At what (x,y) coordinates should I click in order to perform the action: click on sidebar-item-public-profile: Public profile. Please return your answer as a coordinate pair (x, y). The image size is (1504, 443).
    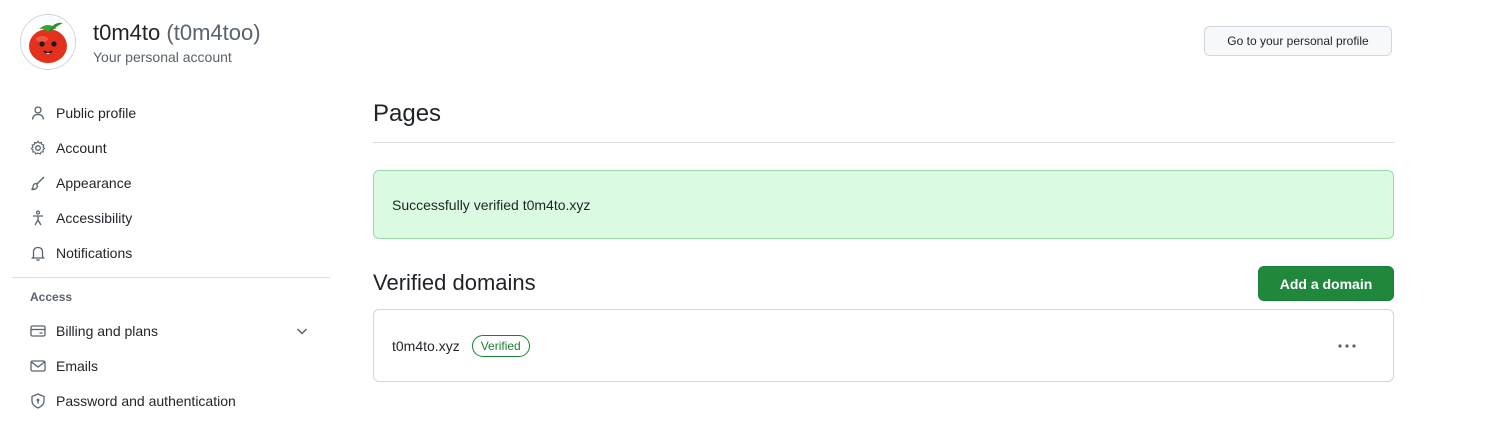
    Looking at the image, I should click on (171, 112).